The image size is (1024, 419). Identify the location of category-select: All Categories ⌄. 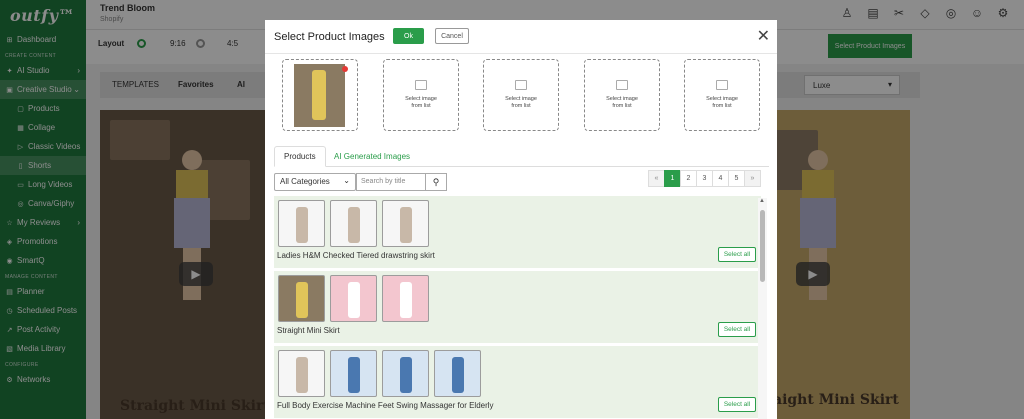
(315, 182).